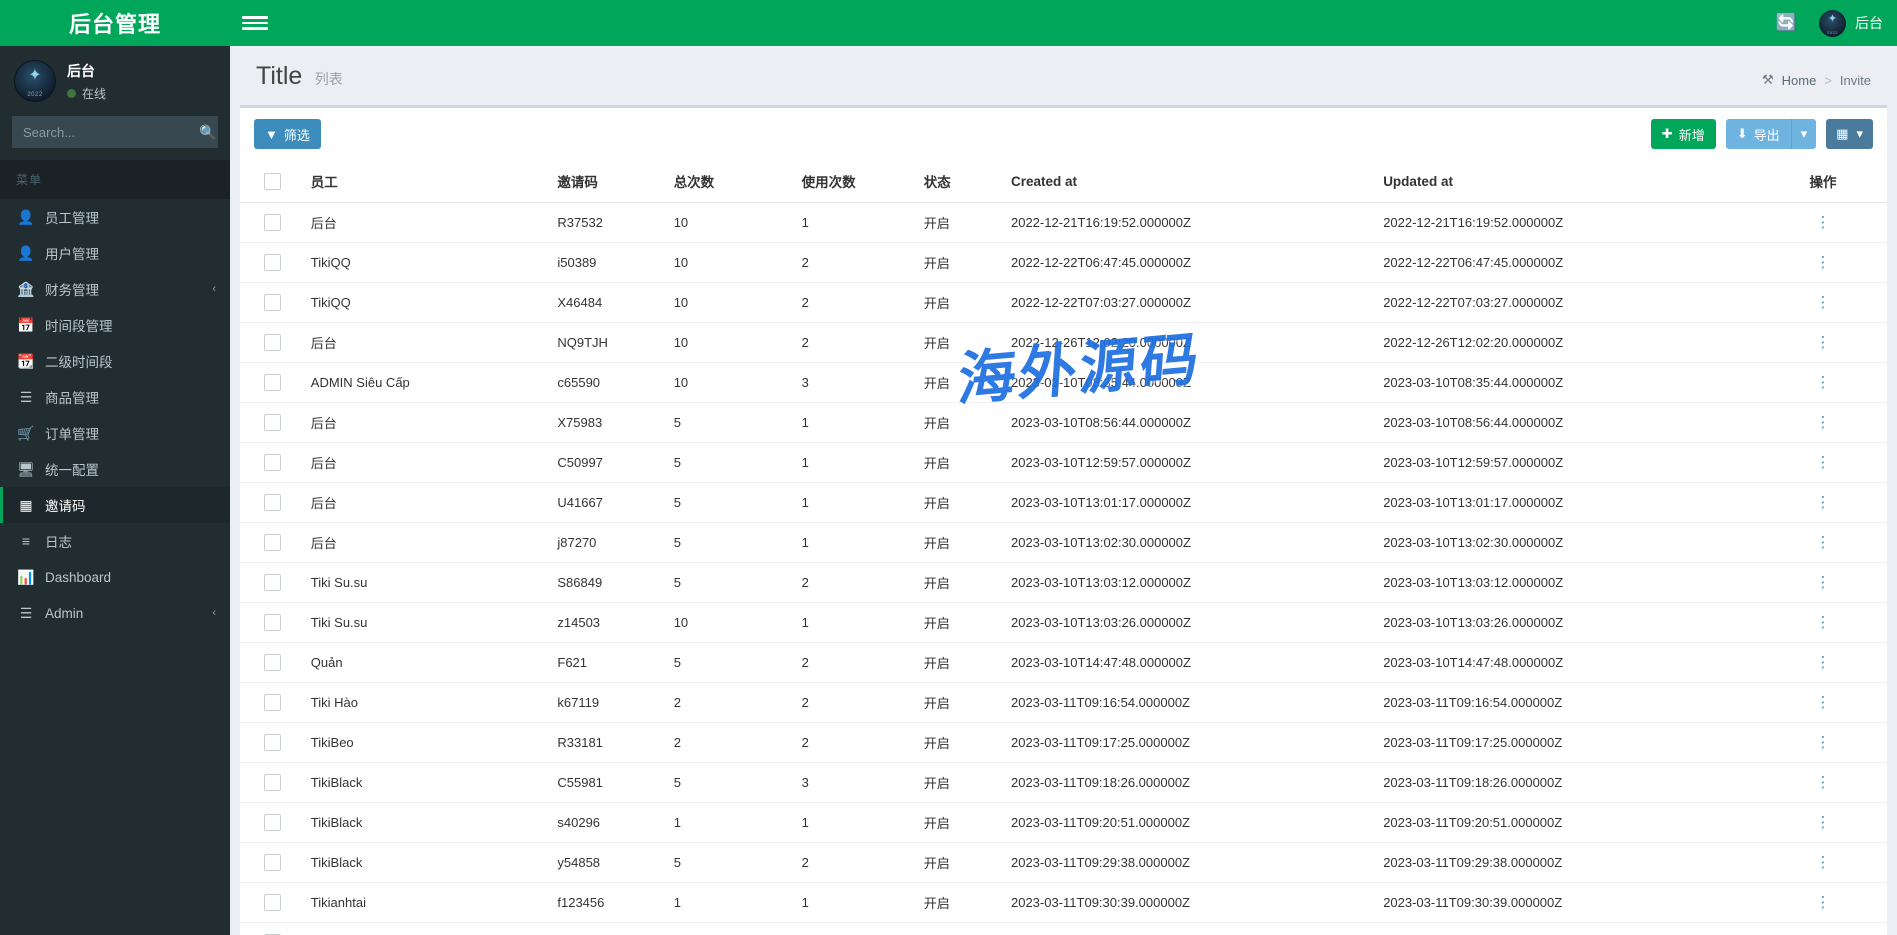 This screenshot has width=1897, height=935. What do you see at coordinates (255, 23) in the screenshot?
I see `hamburger-icon` at bounding box center [255, 23].